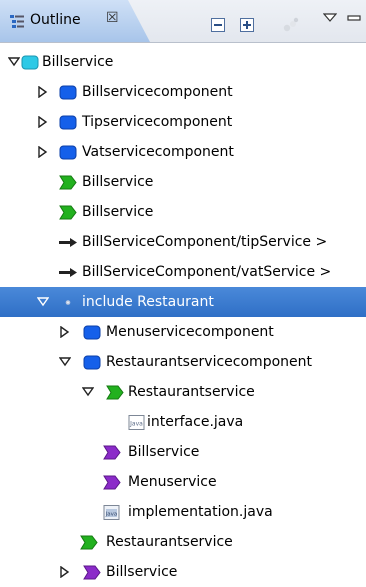 The height and width of the screenshot is (587, 366). I want to click on tree-row-label: include Restaurant, so click(148, 302).